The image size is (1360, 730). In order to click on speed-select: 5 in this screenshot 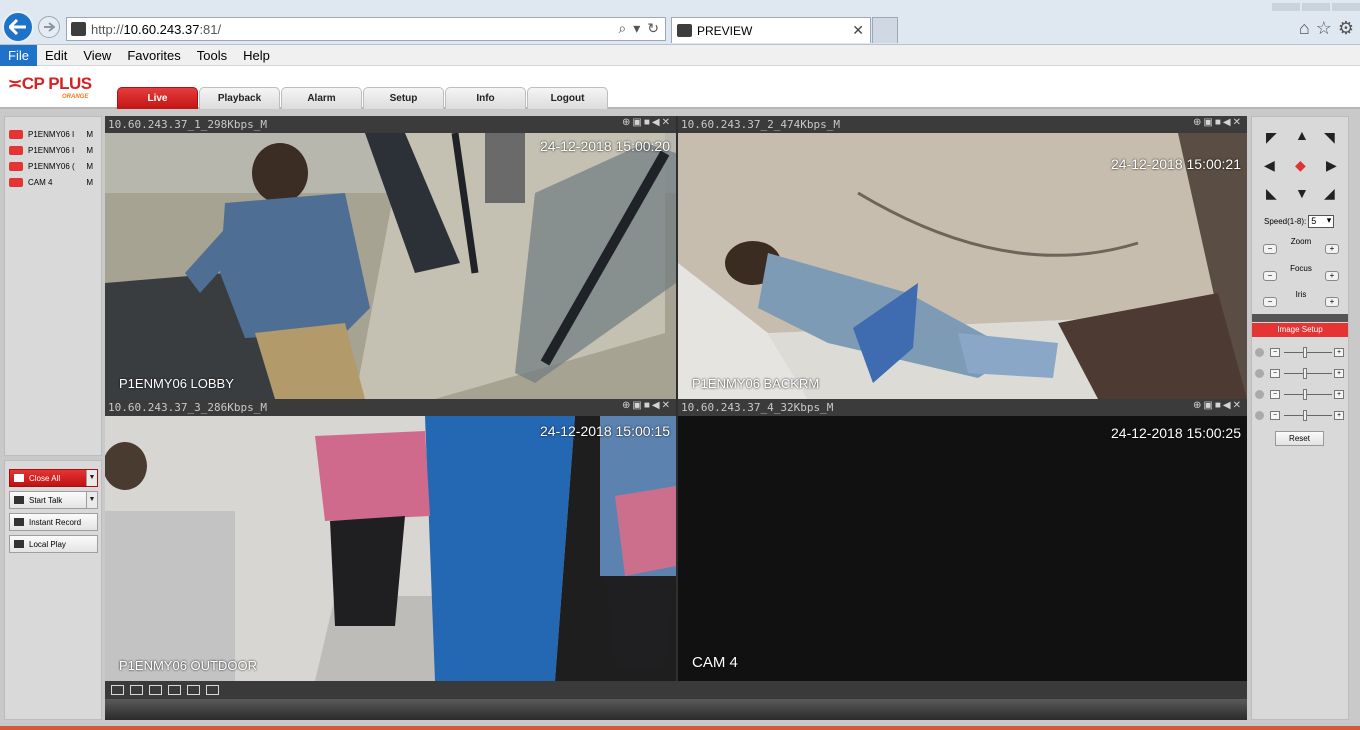, I will do `click(1321, 221)`.